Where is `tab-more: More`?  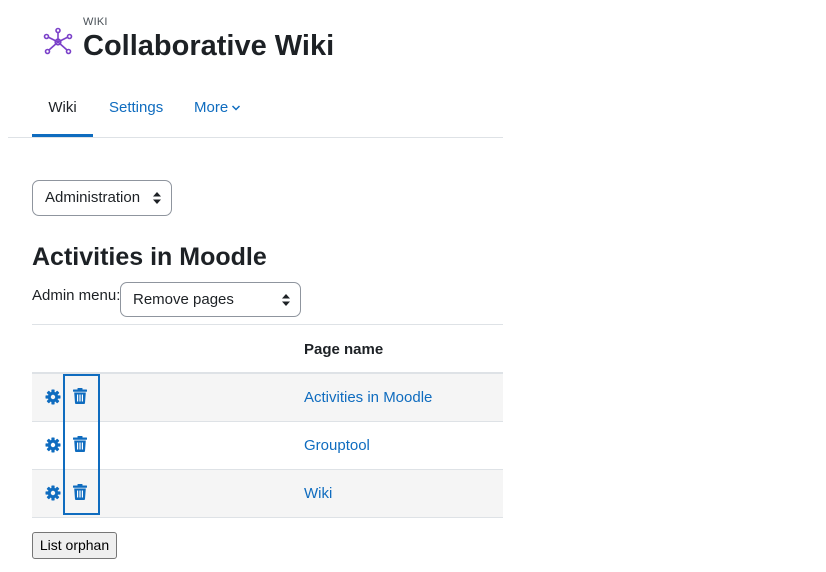 tab-more: More is located at coordinates (217, 110).